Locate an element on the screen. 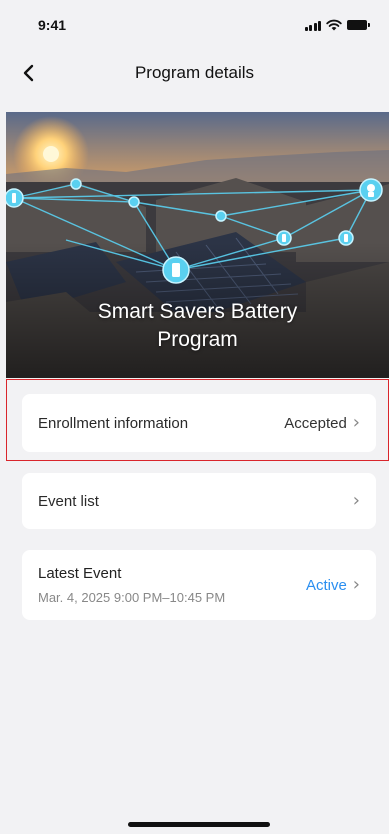 The image size is (389, 834). program-title: Smart Savers Battery Program is located at coordinates (197, 325).